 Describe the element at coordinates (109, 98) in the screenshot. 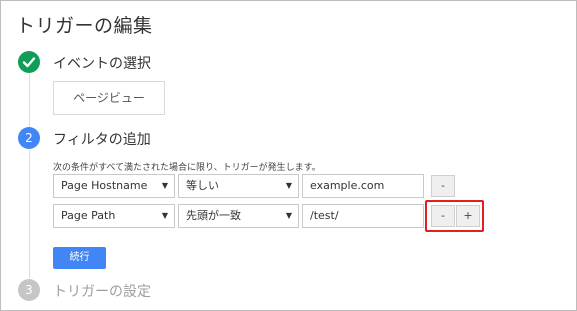

I see `event-type-card: ページビュー` at that location.